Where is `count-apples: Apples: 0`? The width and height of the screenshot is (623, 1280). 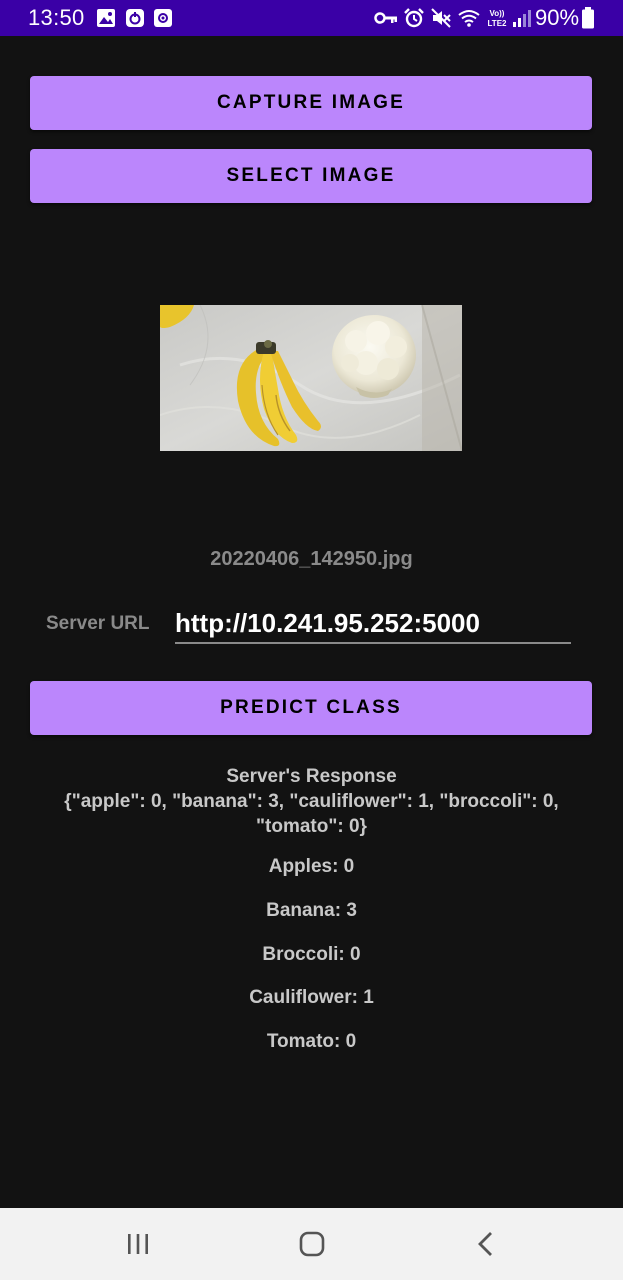 count-apples: Apples: 0 is located at coordinates (311, 866).